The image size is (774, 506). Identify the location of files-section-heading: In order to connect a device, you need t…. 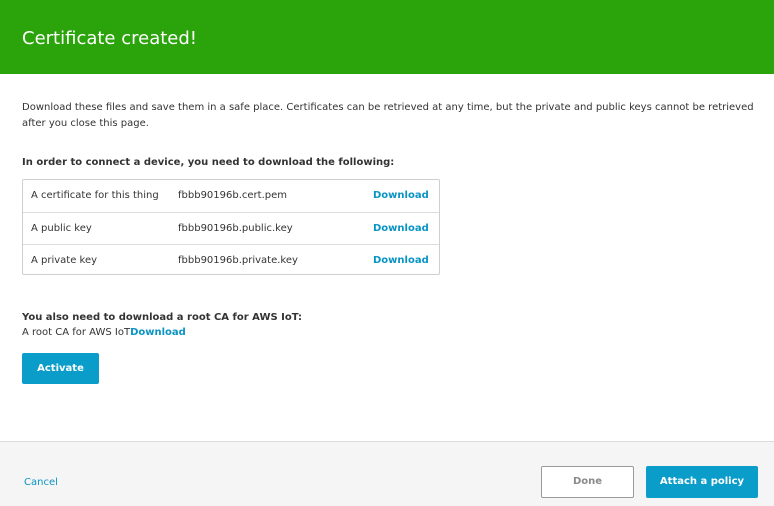
(208, 162).